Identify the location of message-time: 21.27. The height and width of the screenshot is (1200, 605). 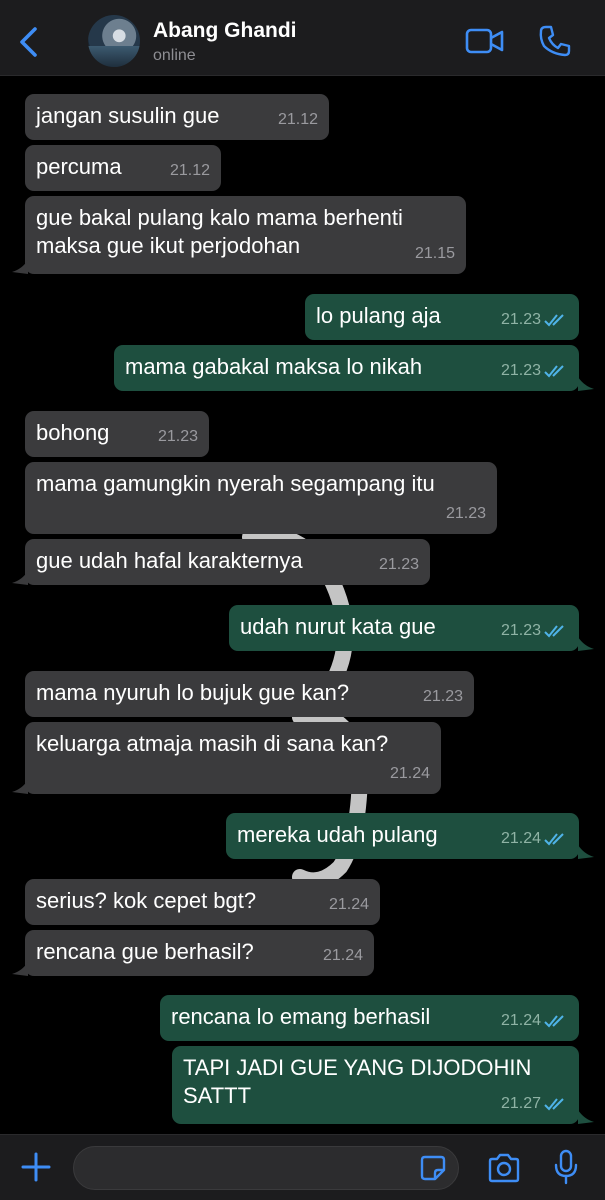
(520, 1103).